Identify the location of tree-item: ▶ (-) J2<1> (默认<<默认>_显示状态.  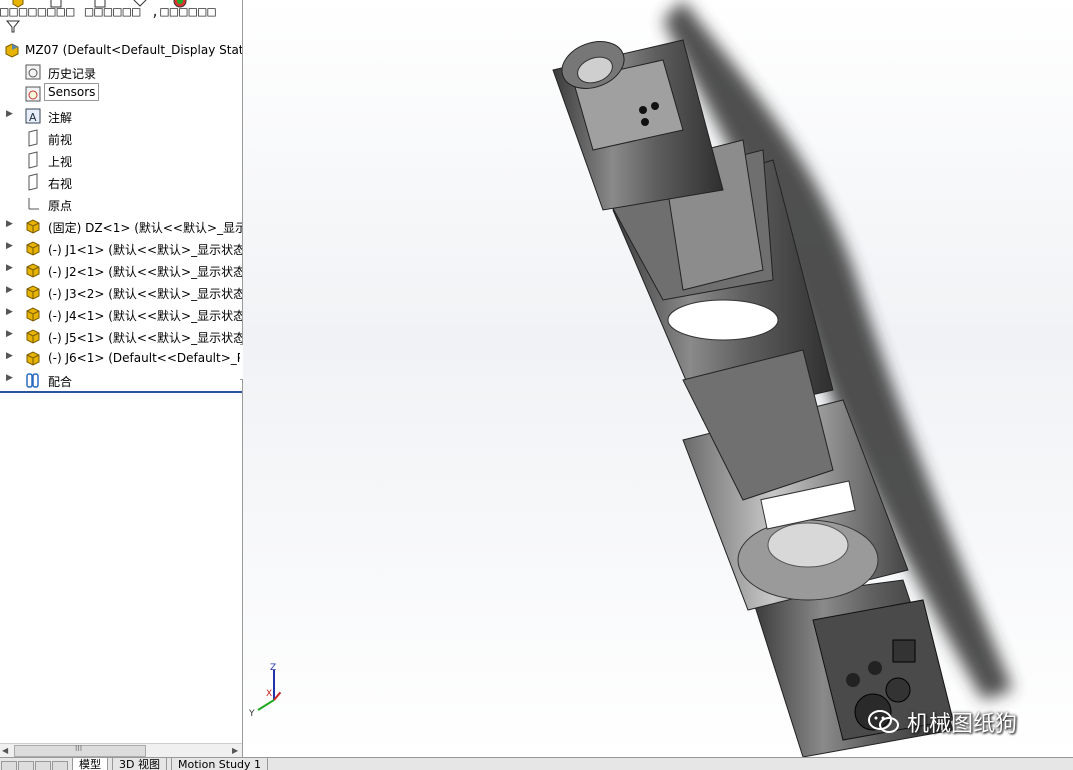
(121, 270).